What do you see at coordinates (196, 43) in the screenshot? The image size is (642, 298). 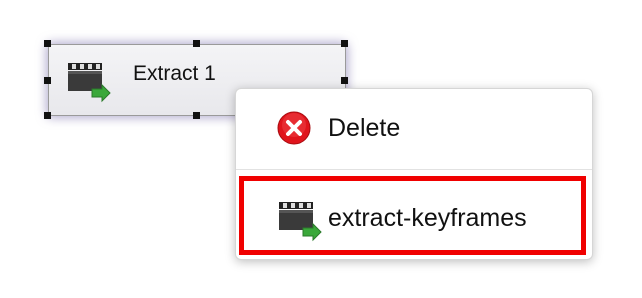 I see `resize-handle-top` at bounding box center [196, 43].